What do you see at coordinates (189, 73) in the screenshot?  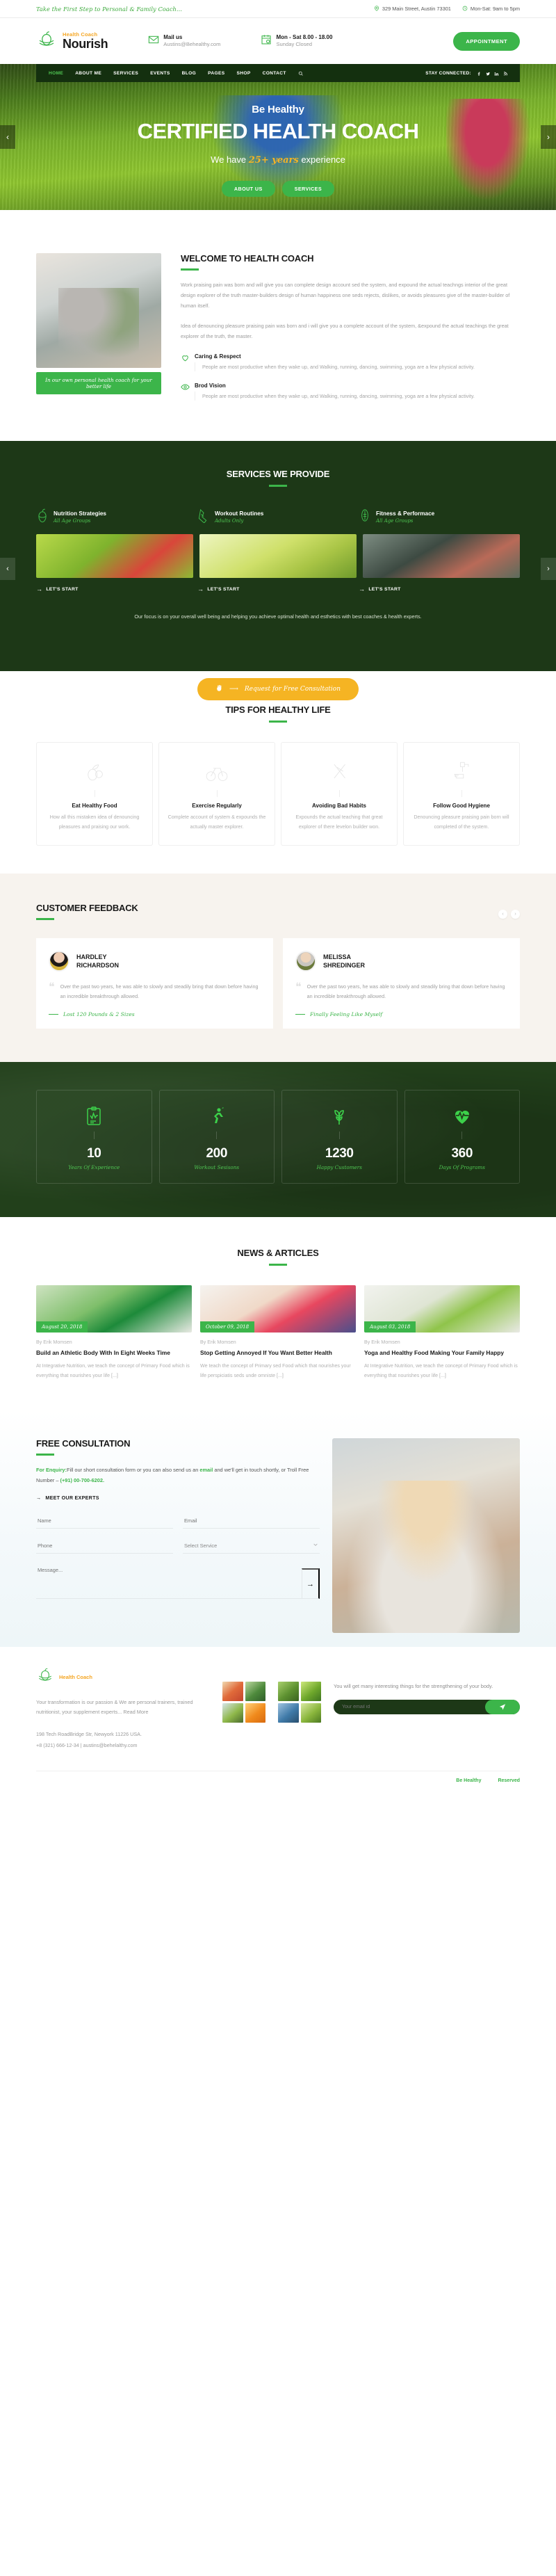 I see `nav-item-blog: BLOG` at bounding box center [189, 73].